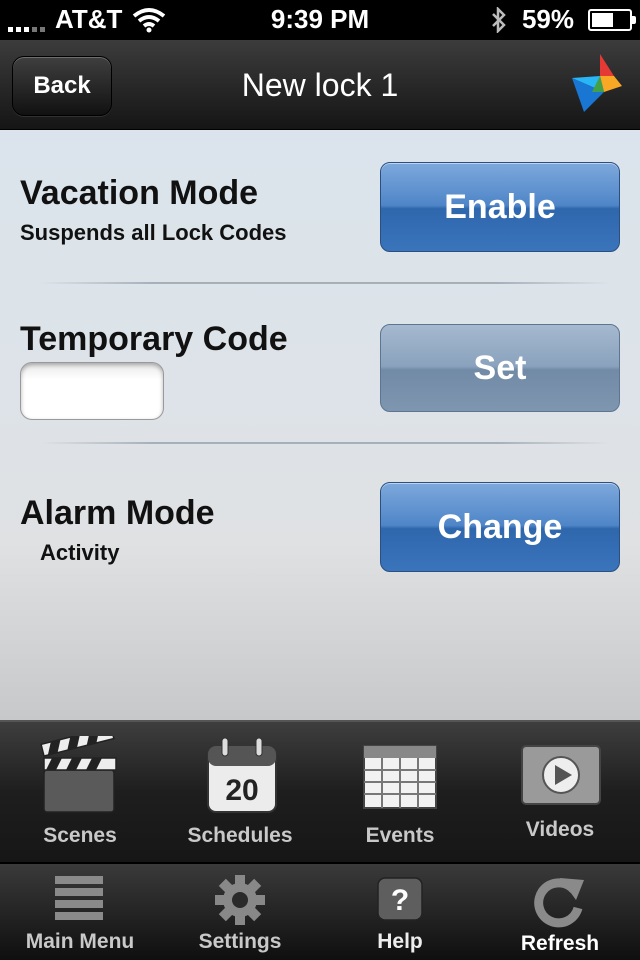  I want to click on tab-label: Refresh, so click(560, 943).